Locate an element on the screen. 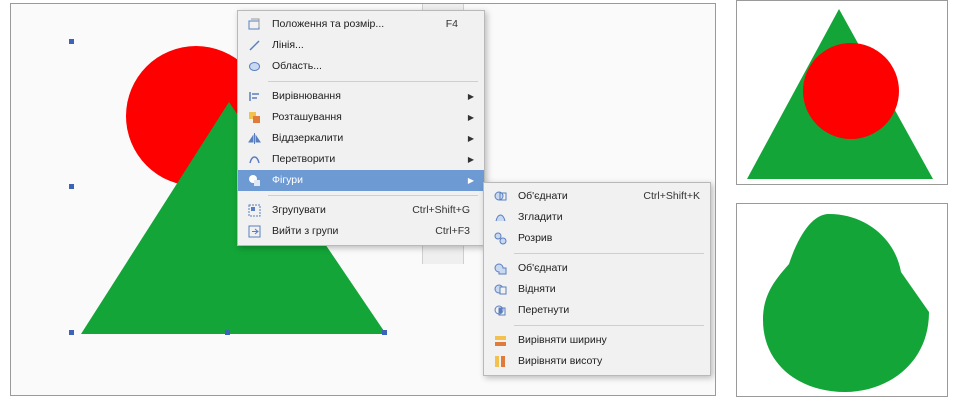 The width and height of the screenshot is (956, 401). merged-green-shape is located at coordinates (846, 303).